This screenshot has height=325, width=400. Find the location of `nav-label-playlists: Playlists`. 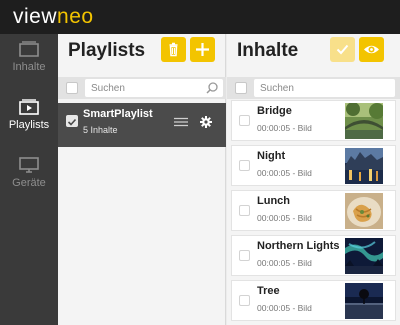

nav-label-playlists: Playlists is located at coordinates (29, 125).